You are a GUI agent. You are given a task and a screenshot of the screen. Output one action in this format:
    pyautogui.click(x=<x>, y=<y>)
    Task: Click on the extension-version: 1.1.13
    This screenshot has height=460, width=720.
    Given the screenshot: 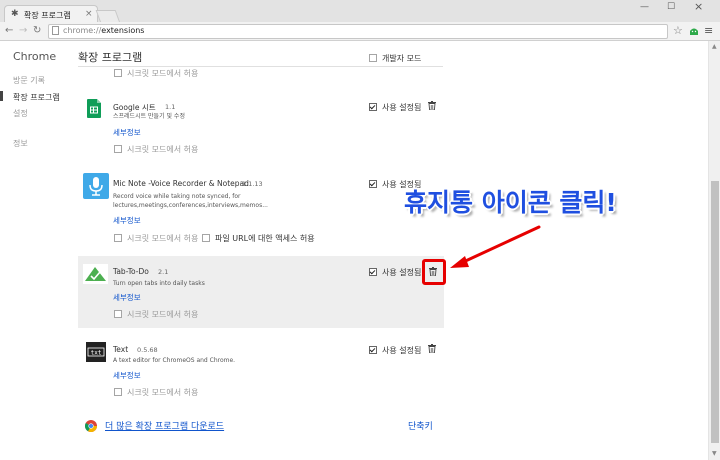 What is the action you would take?
    pyautogui.click(x=252, y=184)
    